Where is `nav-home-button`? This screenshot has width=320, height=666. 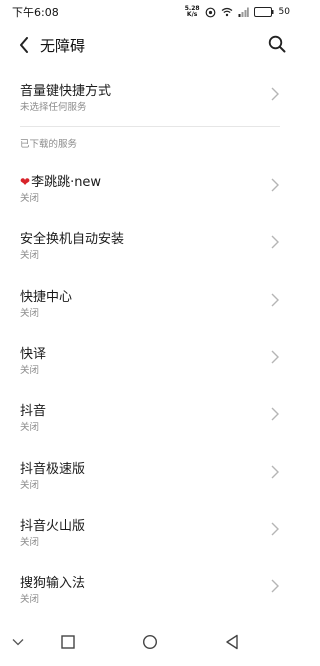 nav-home-button is located at coordinates (150, 642).